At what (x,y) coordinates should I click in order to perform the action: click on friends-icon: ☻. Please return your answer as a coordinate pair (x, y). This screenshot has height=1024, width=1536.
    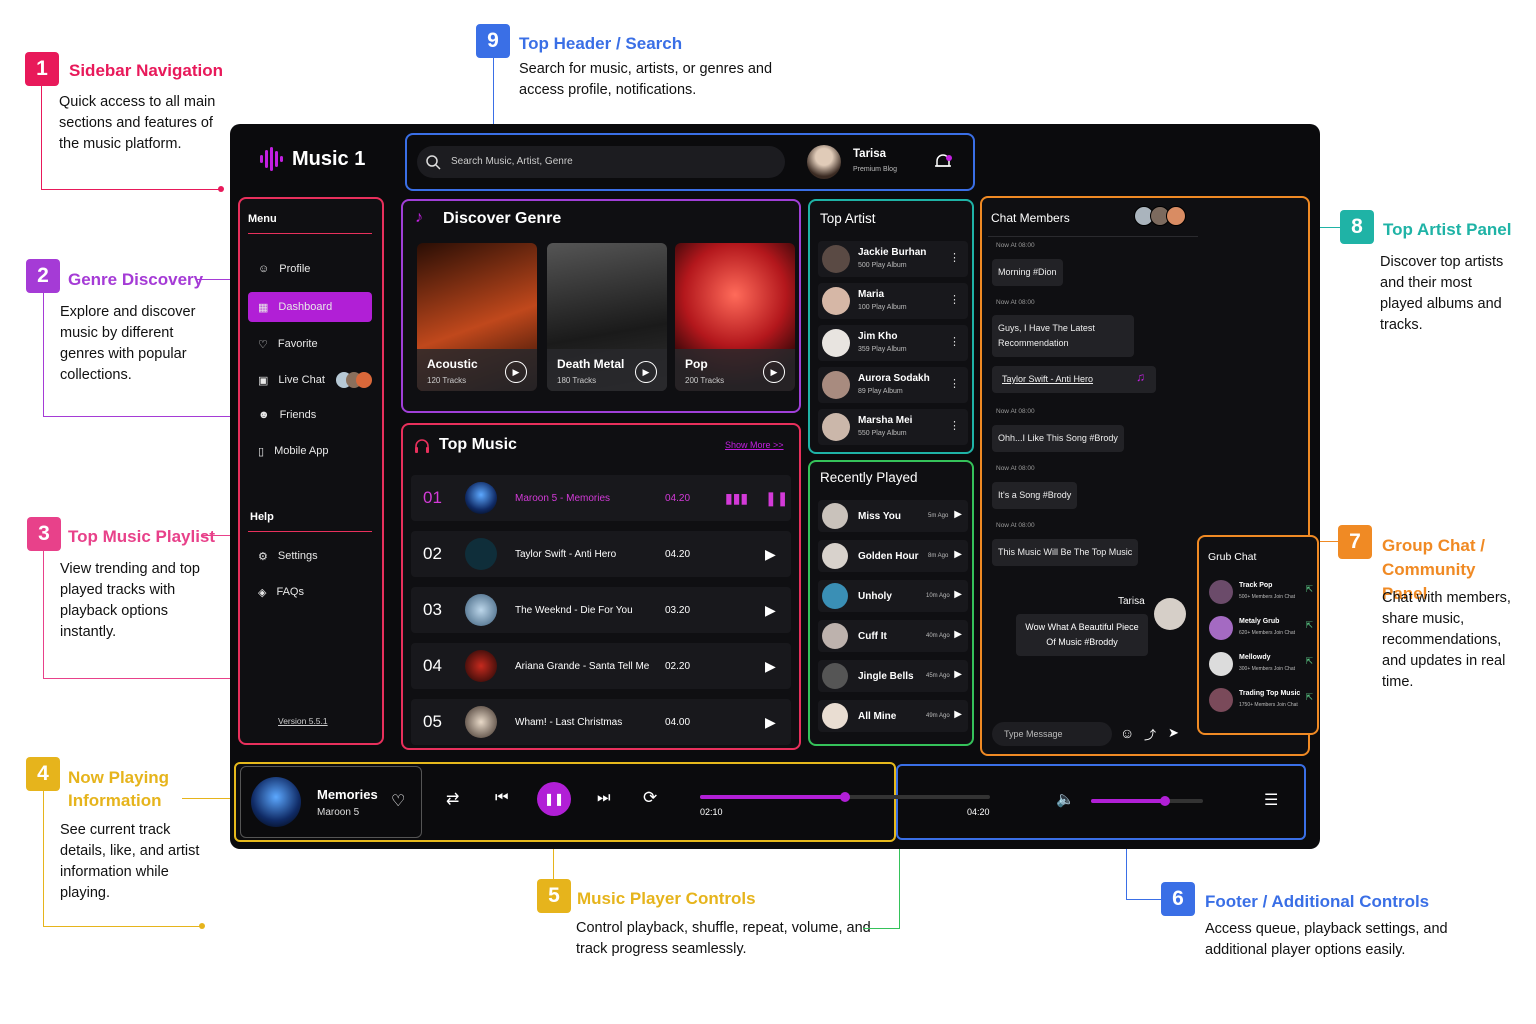
    Looking at the image, I should click on (264, 415).